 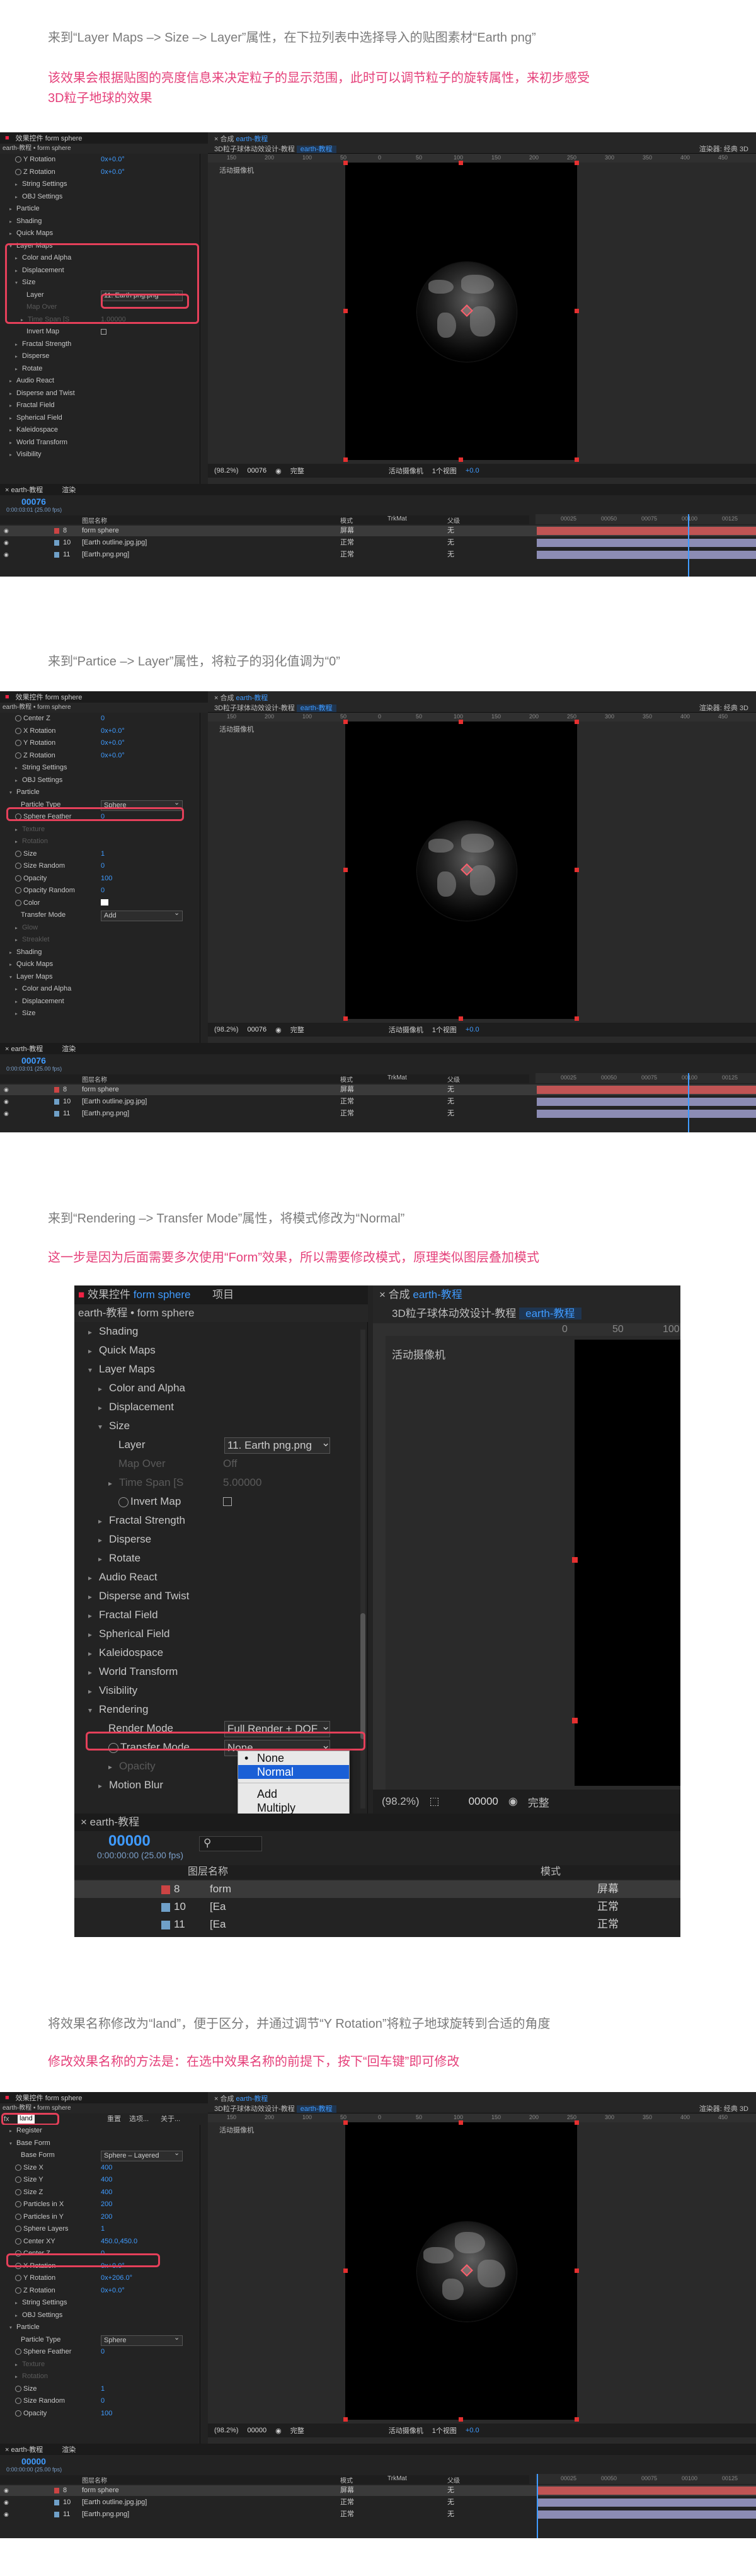 What do you see at coordinates (106, 2414) in the screenshot?
I see `property-value: 100` at bounding box center [106, 2414].